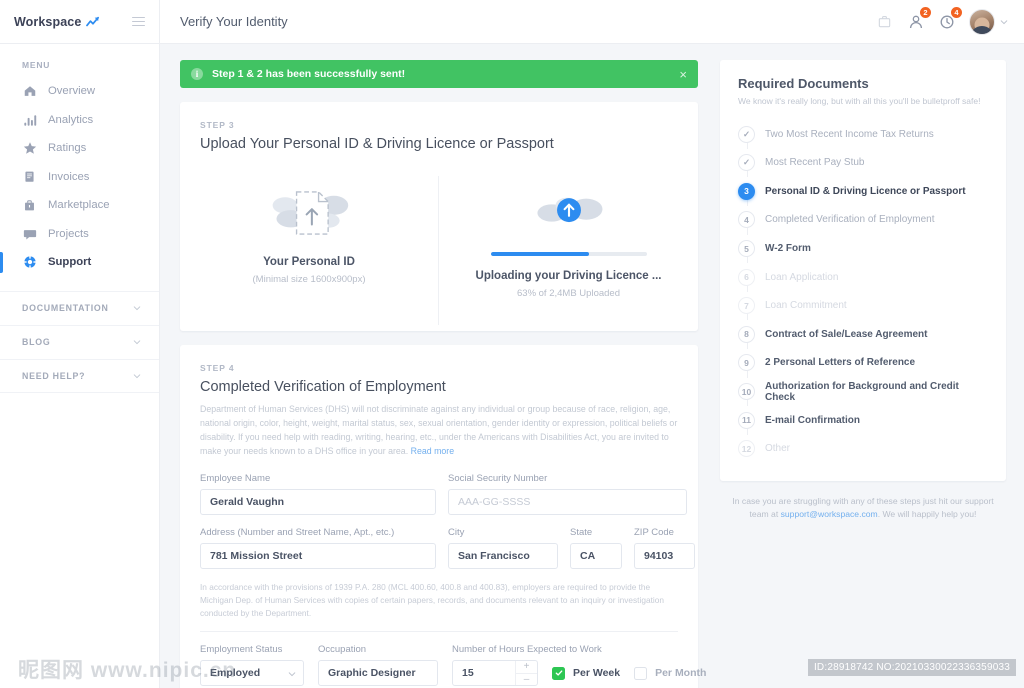  Describe the element at coordinates (79, 375) in the screenshot. I see `sidebar-group-need-help: NEED HELP?` at that location.